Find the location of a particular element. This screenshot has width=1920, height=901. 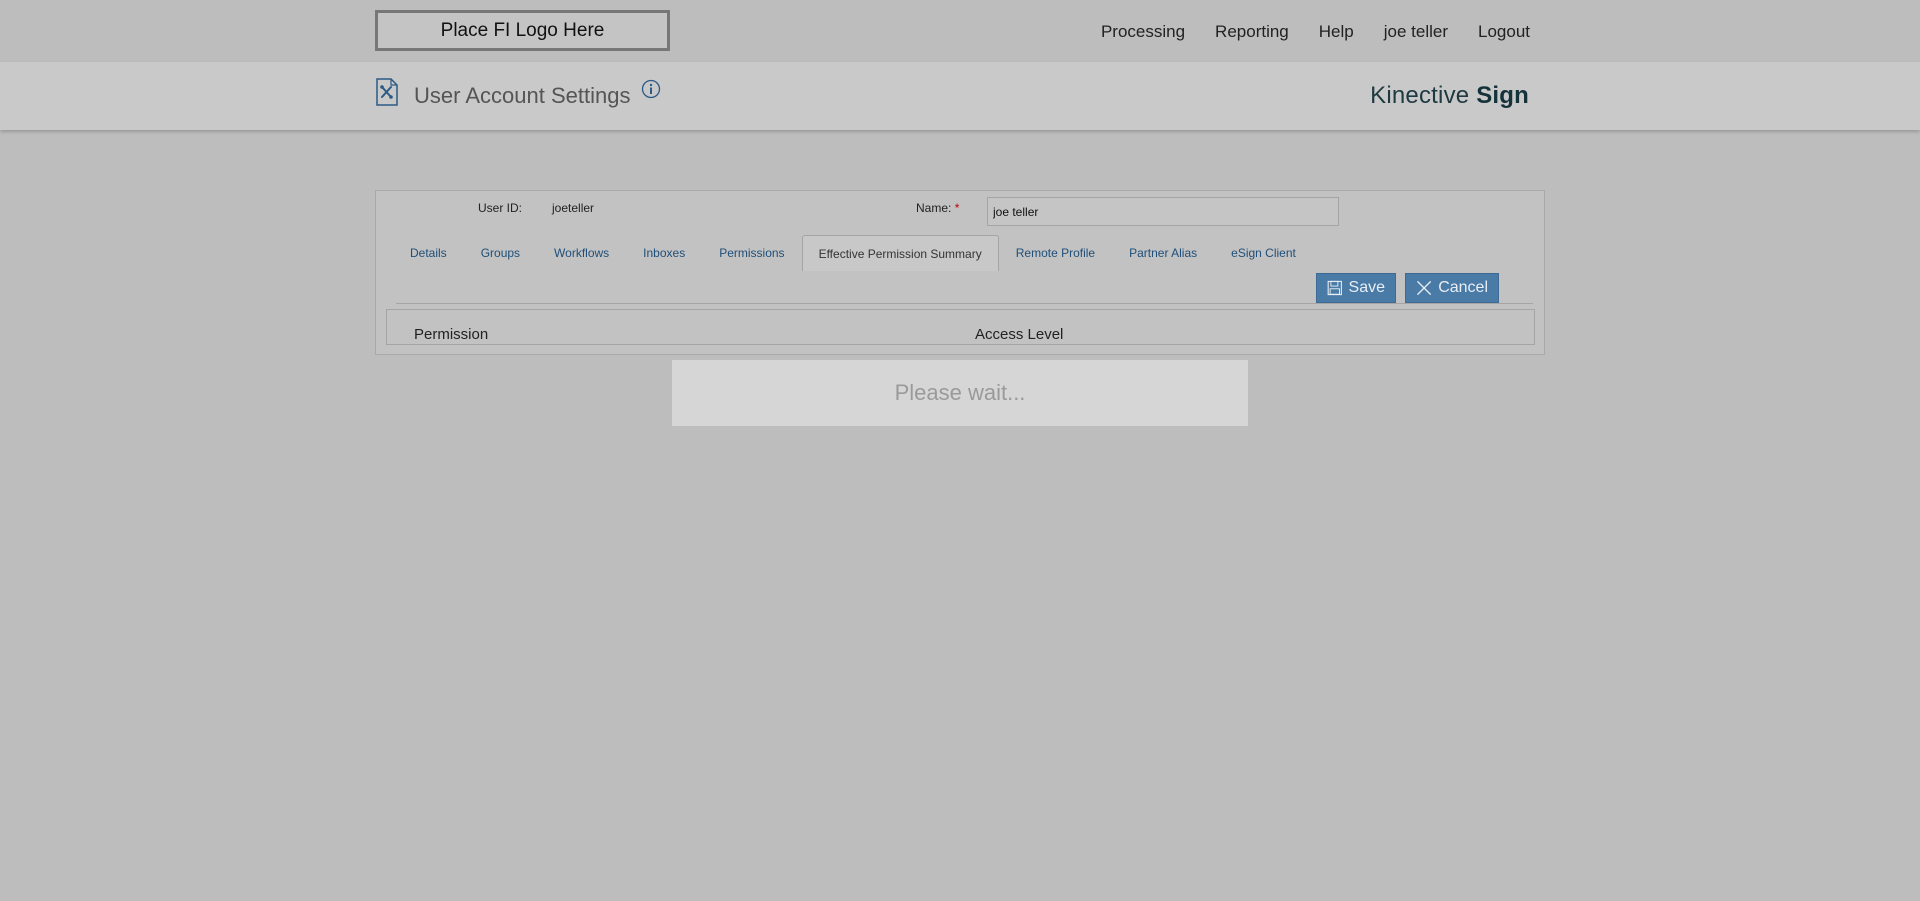

user-id-value: joeteller is located at coordinates (573, 208).